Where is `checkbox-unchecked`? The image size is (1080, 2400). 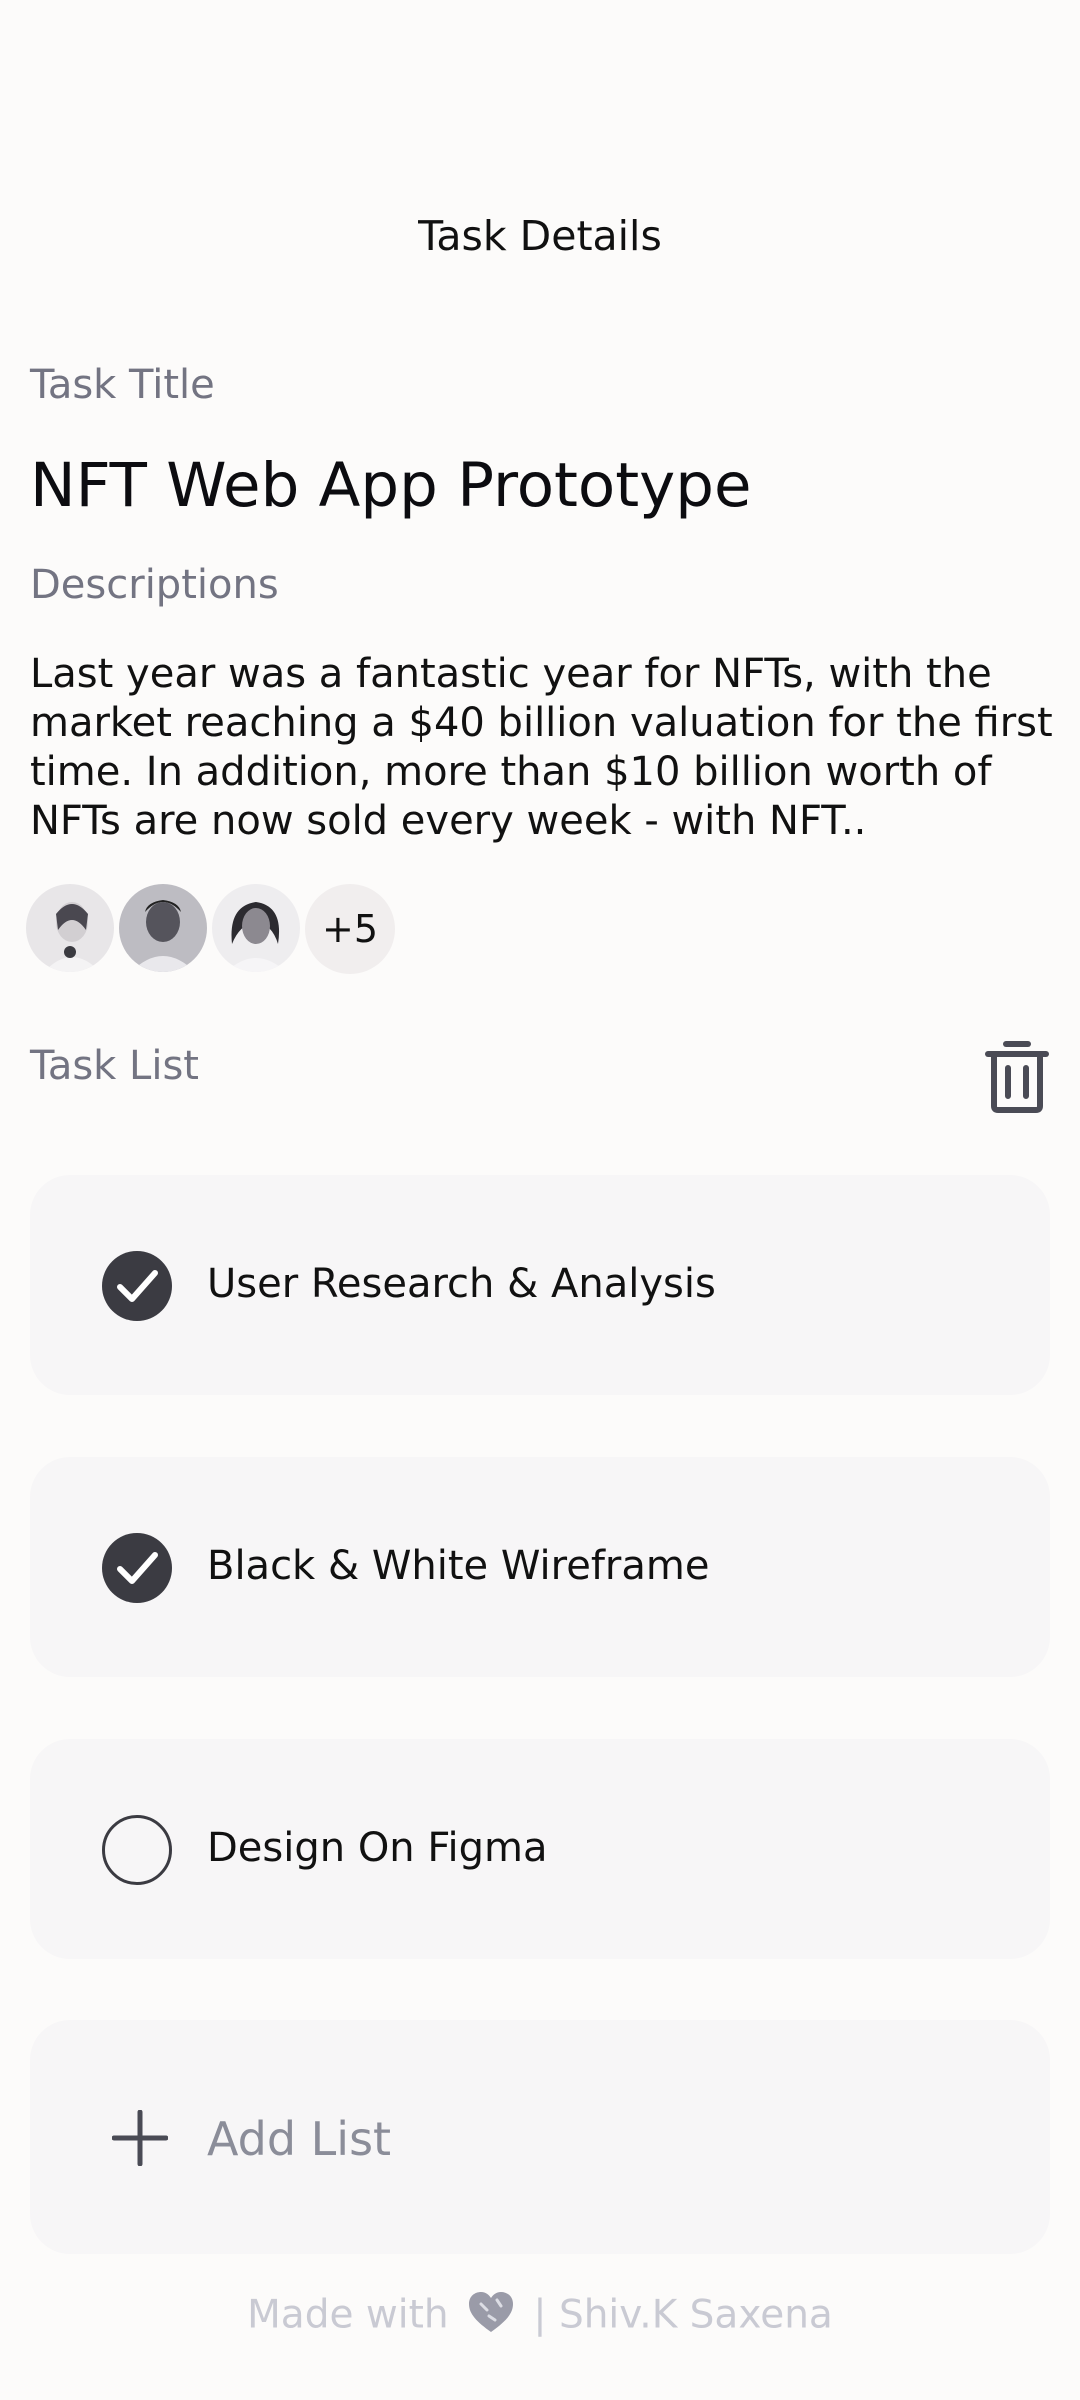 checkbox-unchecked is located at coordinates (137, 1850).